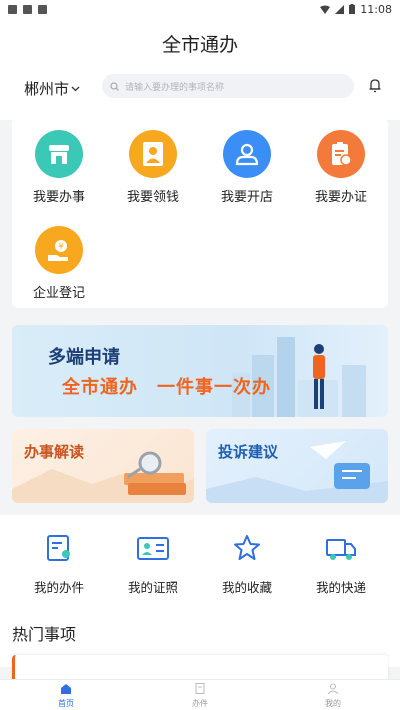  Describe the element at coordinates (58, 293) in the screenshot. I see `service-label: 企业登记` at that location.